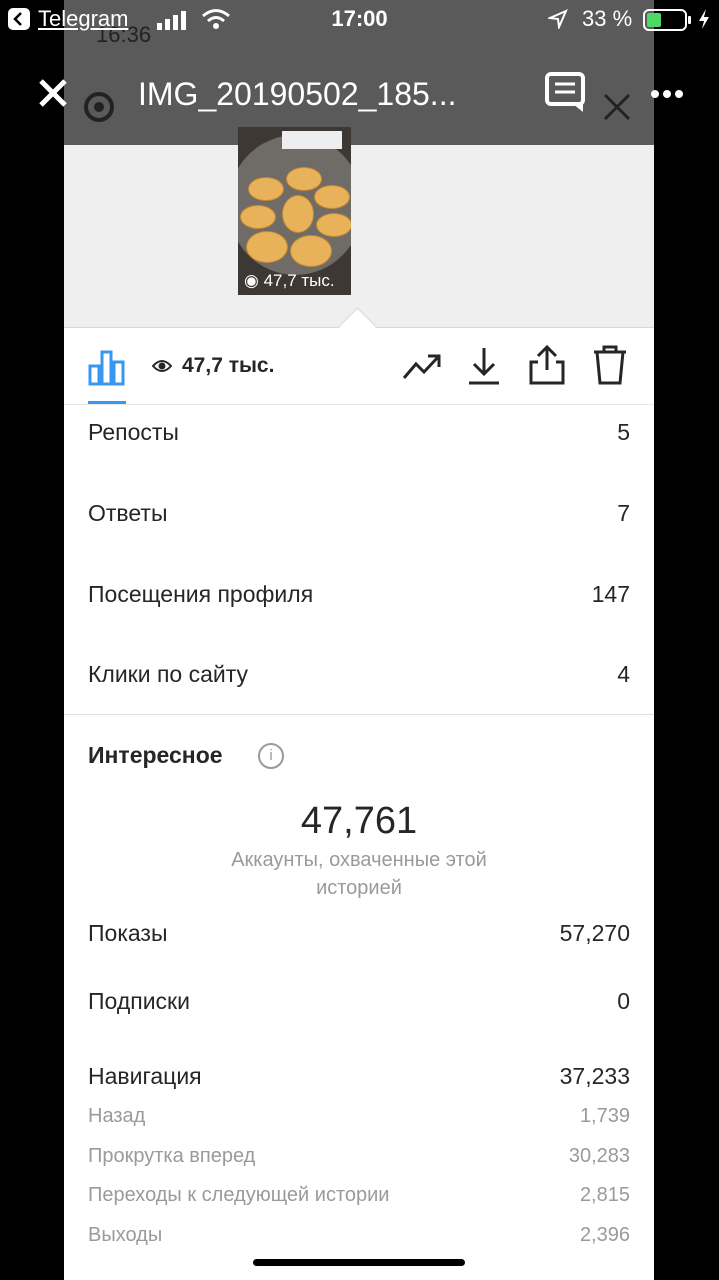 This screenshot has height=1280, width=719. Describe the element at coordinates (704, 21) in the screenshot. I see `charging-icon` at that location.